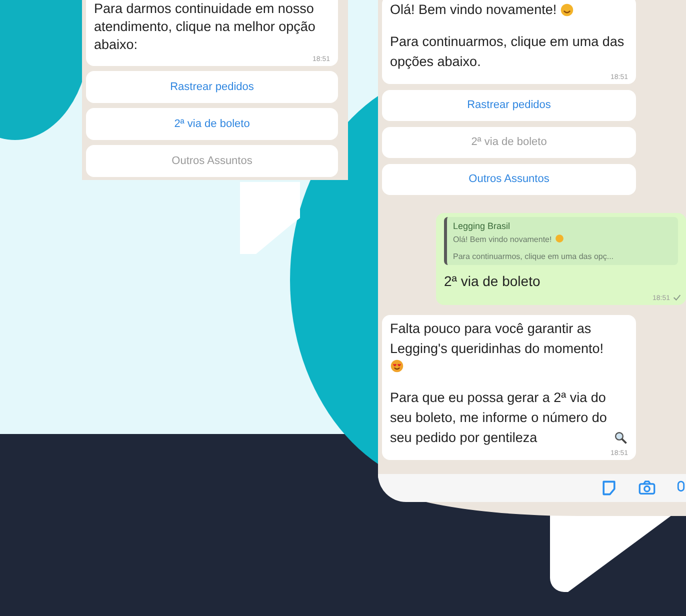  What do you see at coordinates (621, 438) in the screenshot?
I see `magnifier-icon` at bounding box center [621, 438].